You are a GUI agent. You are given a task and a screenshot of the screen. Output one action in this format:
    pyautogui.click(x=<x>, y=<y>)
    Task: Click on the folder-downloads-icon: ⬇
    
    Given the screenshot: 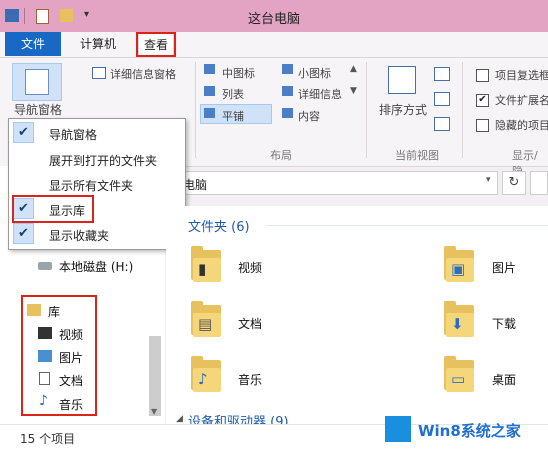 What is the action you would take?
    pyautogui.click(x=459, y=319)
    